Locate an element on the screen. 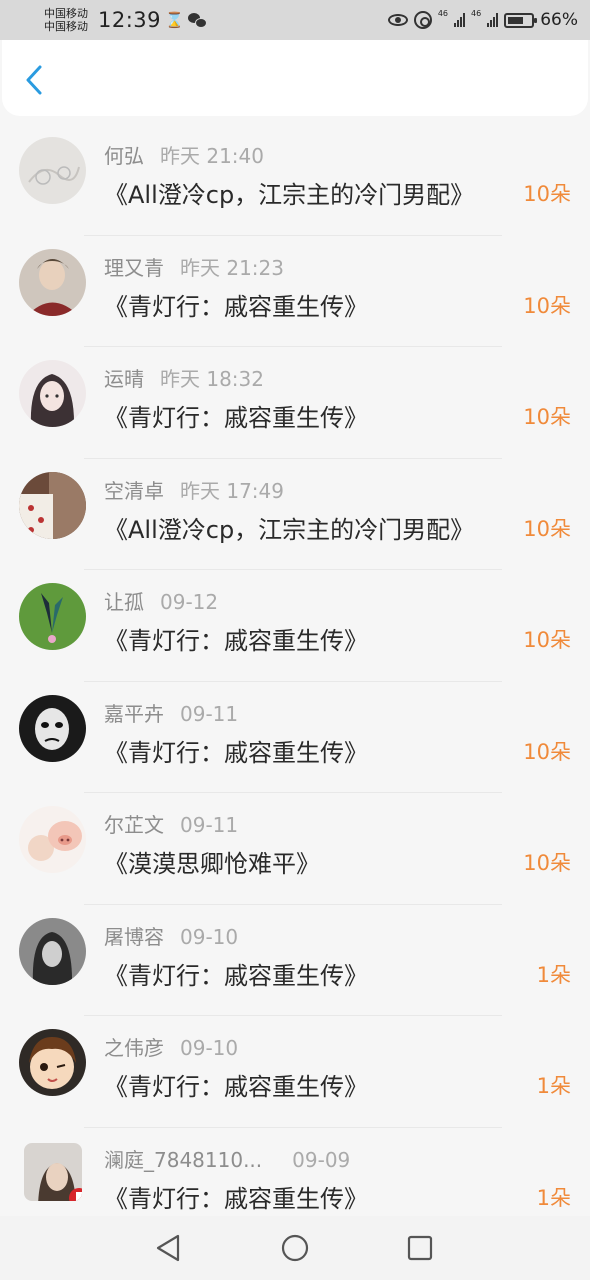 The image size is (590, 1280). user-name: 何弘 is located at coordinates (124, 156).